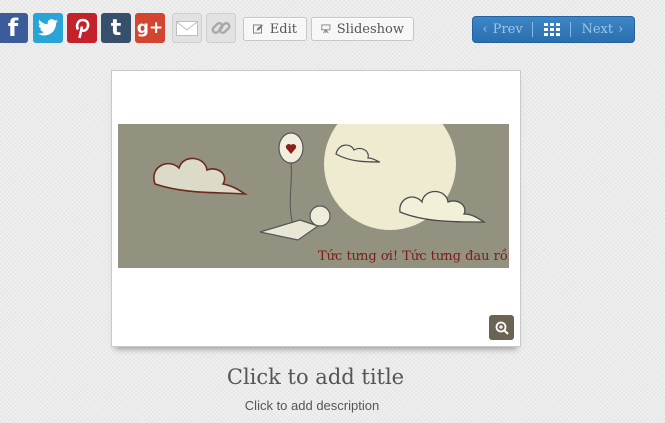  I want to click on chain-link-icon, so click(221, 28).